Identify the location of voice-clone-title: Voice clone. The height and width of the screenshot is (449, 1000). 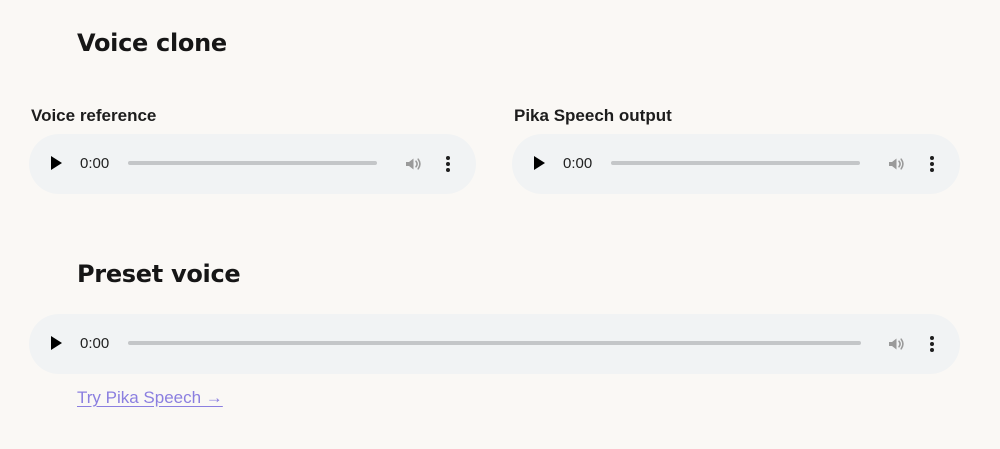
(152, 43).